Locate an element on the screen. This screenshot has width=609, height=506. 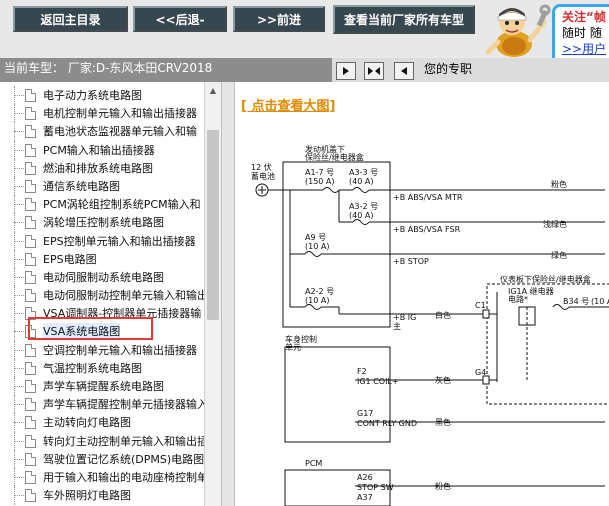
tree-item: 声学车辆提醒系统电路图 is located at coordinates (102, 386).